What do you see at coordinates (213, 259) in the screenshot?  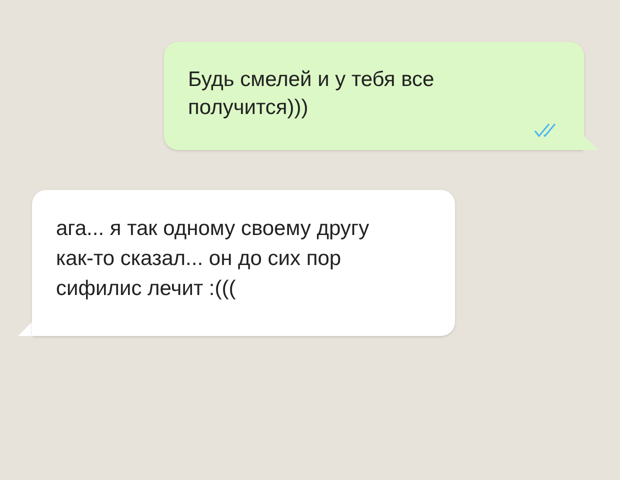 I see `message-text: ага... я так одному своему другу как-то сказал... он до сих пор сифилис лечит :(((` at bounding box center [213, 259].